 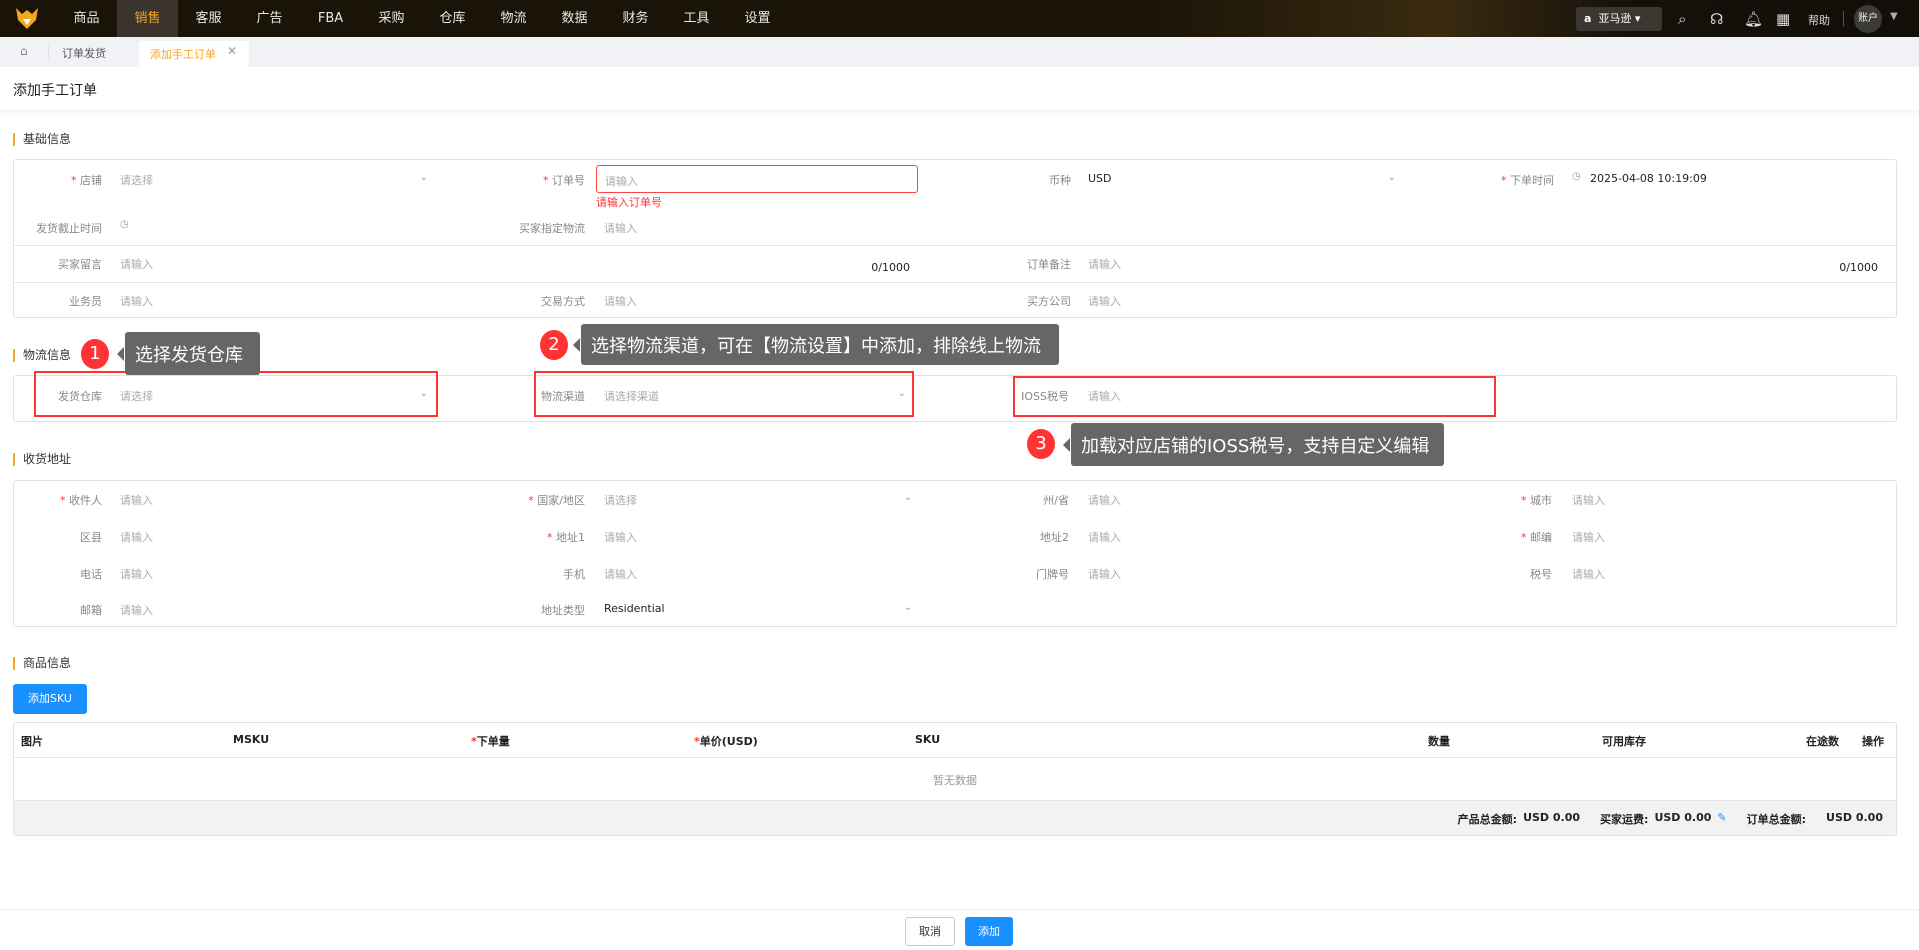 What do you see at coordinates (391, 18) in the screenshot?
I see `nav-item: 采购` at bounding box center [391, 18].